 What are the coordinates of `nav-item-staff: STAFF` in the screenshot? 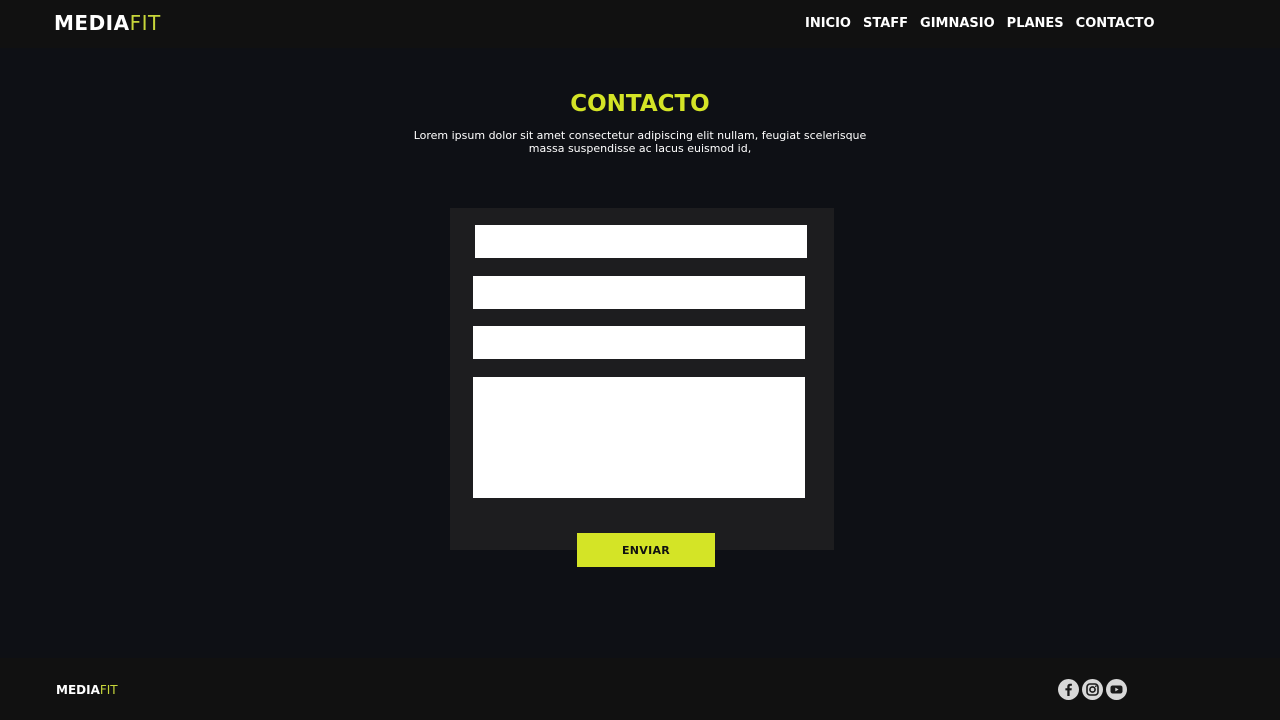 It's located at (885, 24).